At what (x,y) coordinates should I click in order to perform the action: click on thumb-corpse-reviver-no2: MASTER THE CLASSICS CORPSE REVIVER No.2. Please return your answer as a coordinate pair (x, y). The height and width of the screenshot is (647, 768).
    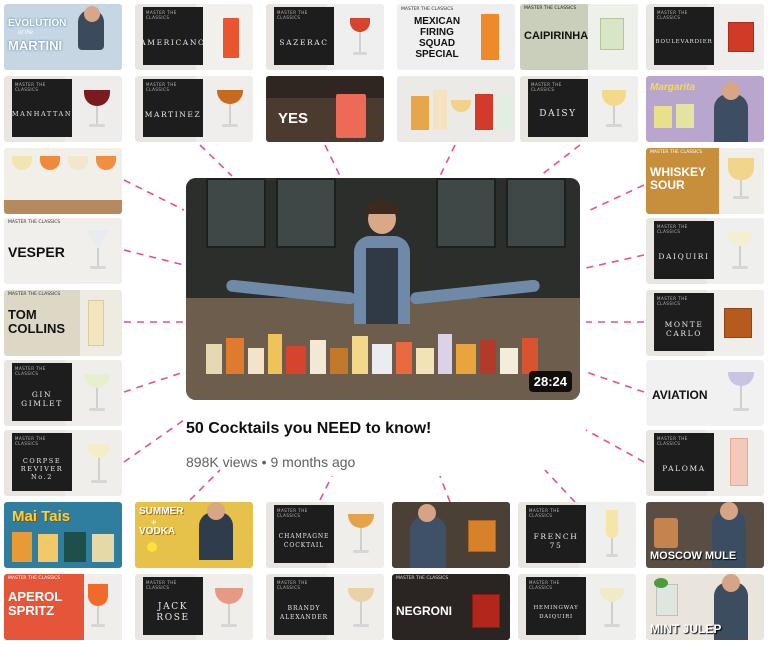
    Looking at the image, I should click on (63, 463).